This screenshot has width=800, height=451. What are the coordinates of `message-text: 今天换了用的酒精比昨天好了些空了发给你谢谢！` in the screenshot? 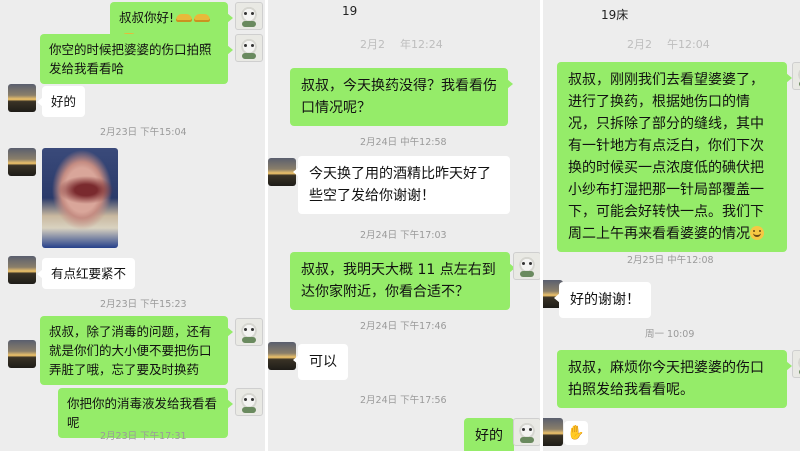 It's located at (400, 185).